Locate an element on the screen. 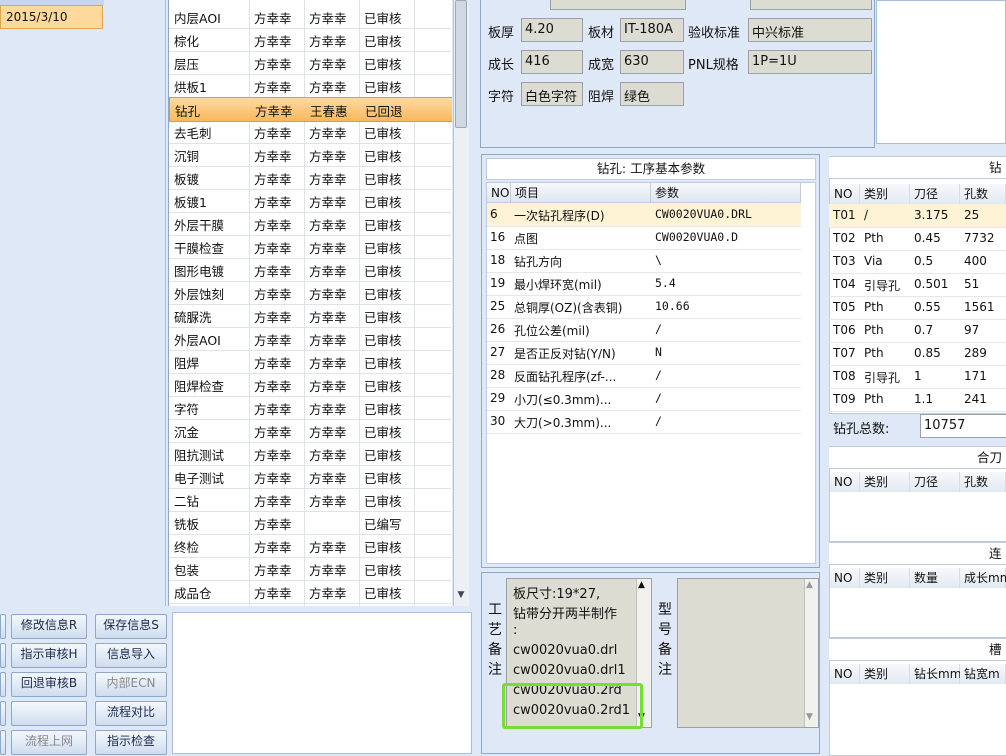 The width and height of the screenshot is (1006, 756). mask-field: 绿色 is located at coordinates (652, 94).